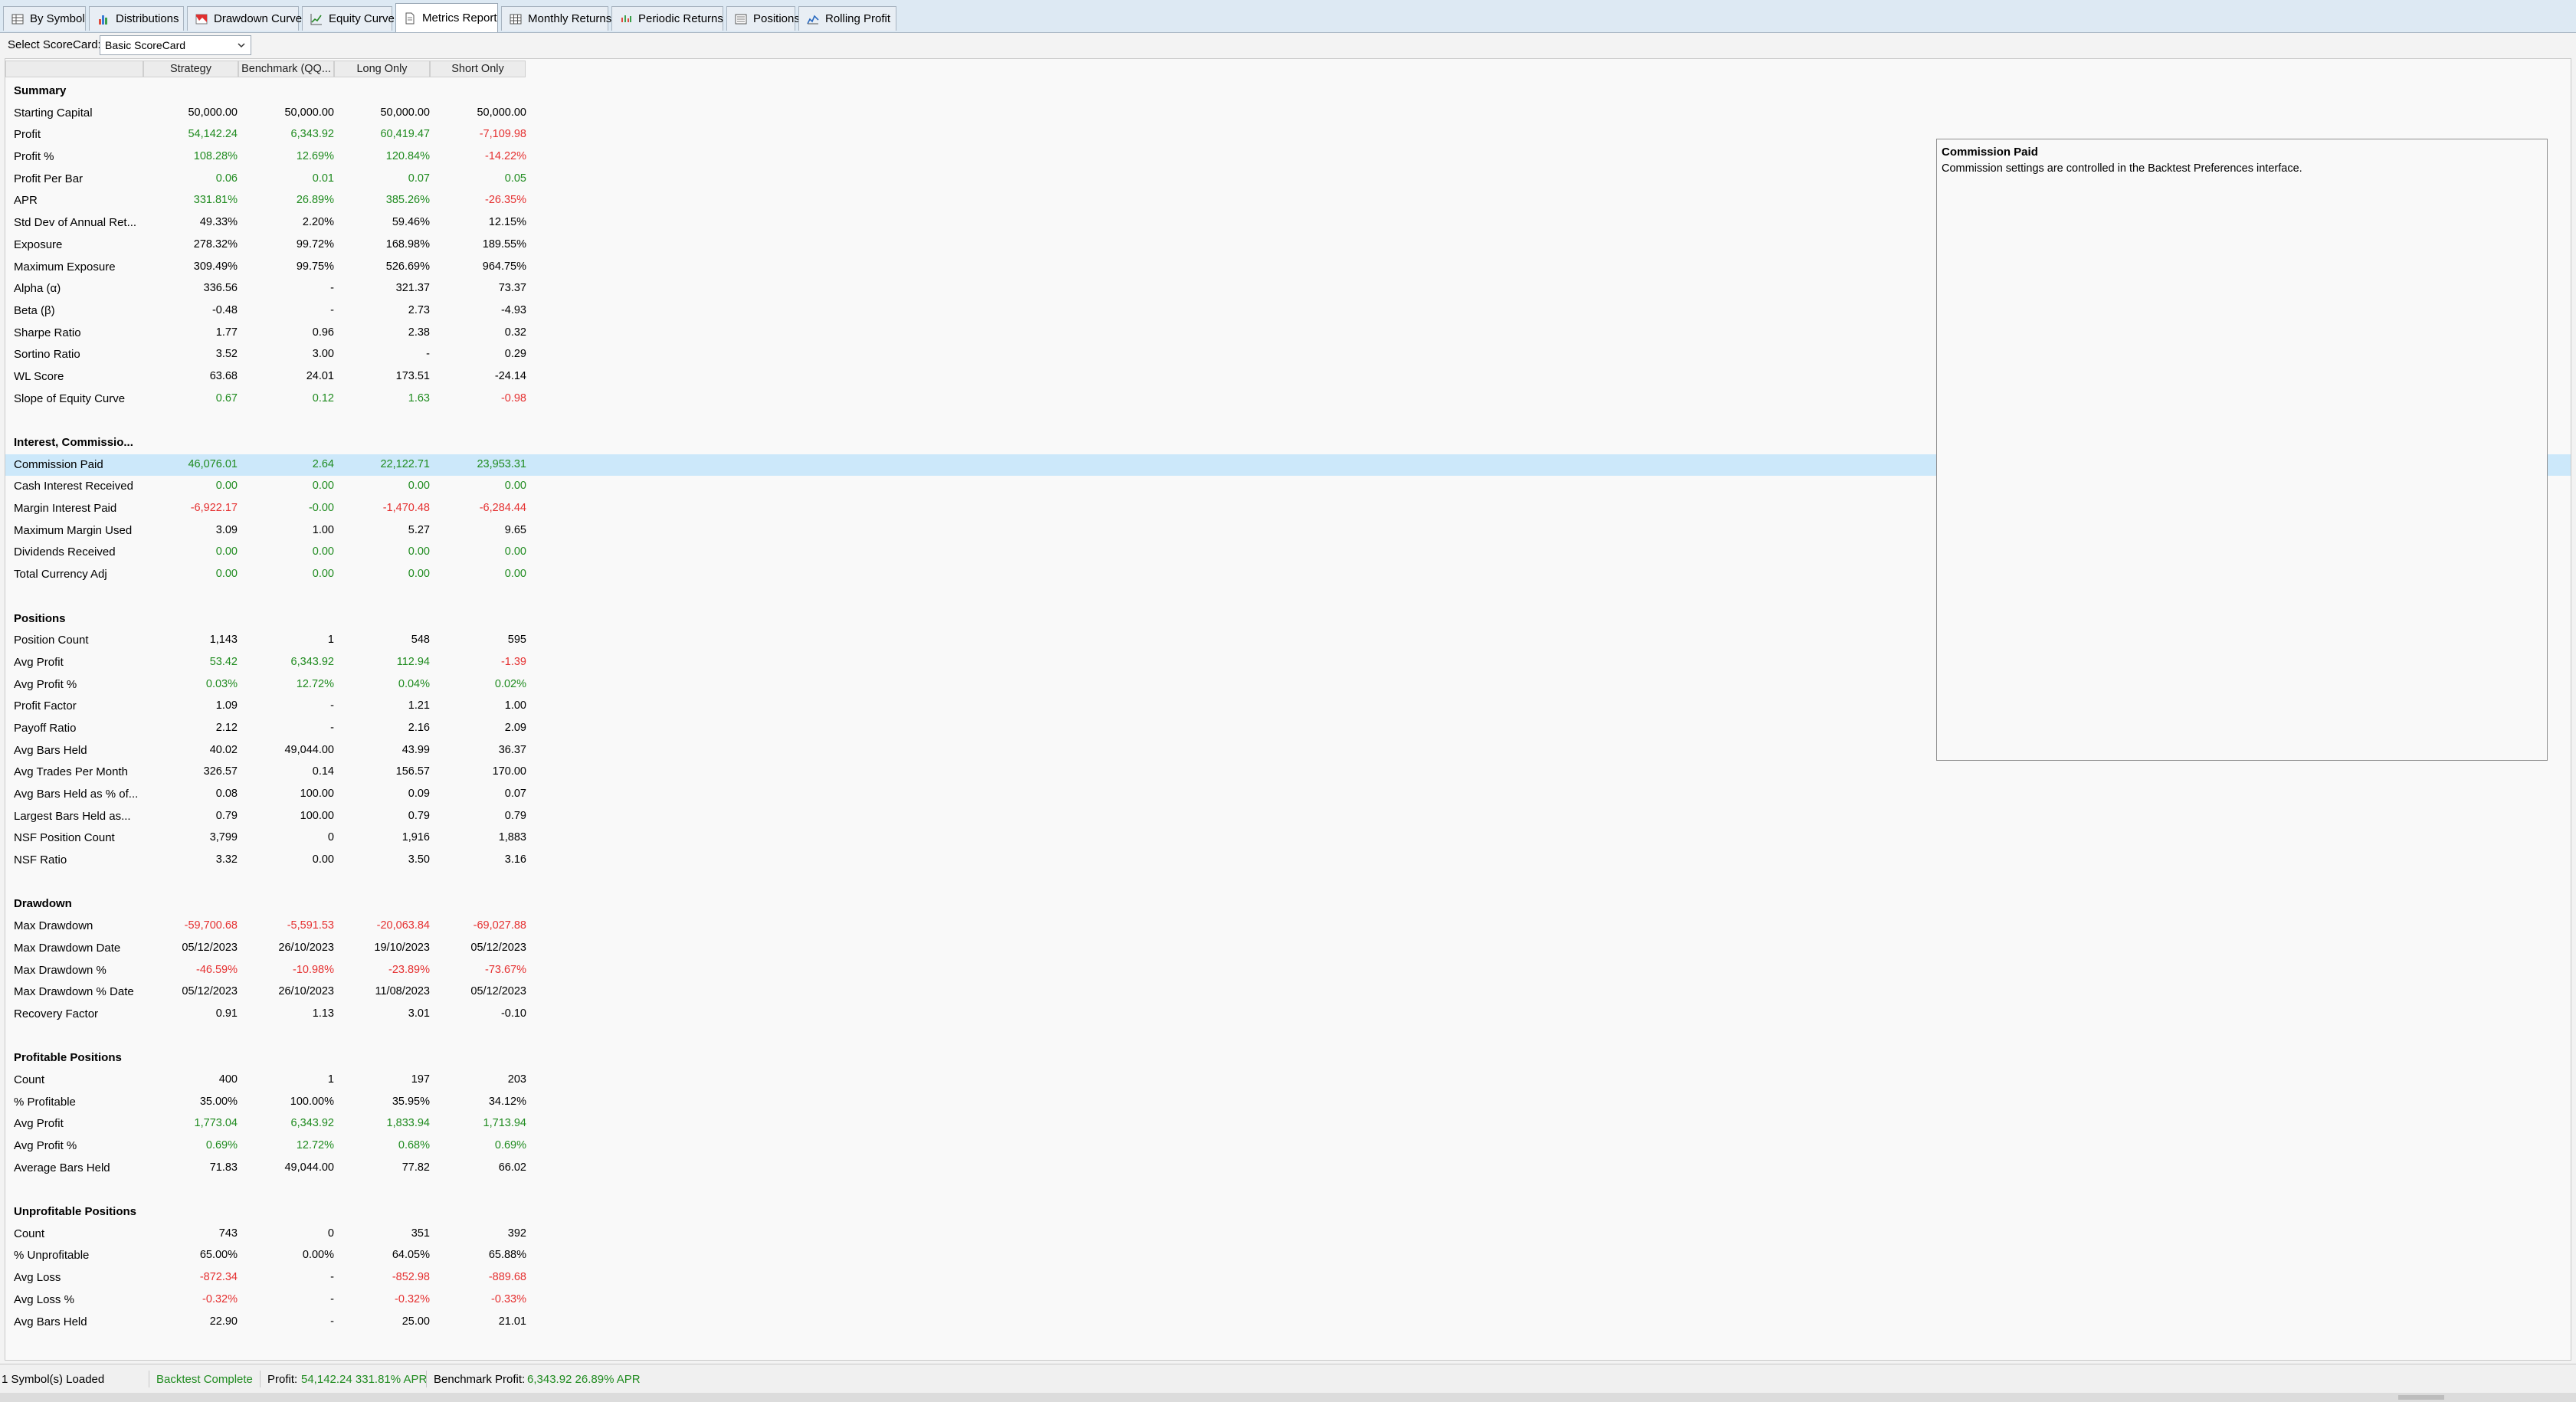 The image size is (2576, 1402). What do you see at coordinates (416, 749) in the screenshot?
I see `metric-value: 43.99` at bounding box center [416, 749].